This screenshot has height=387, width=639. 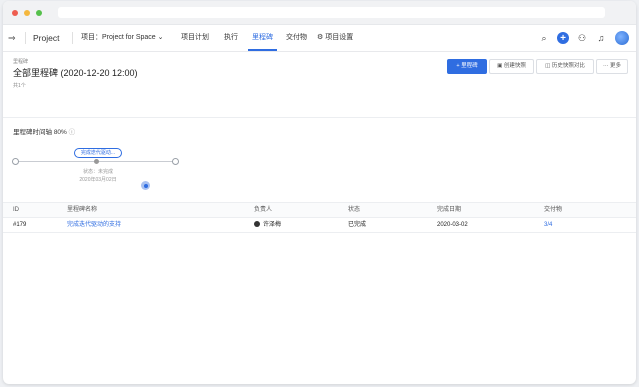 I want to click on title-bar, so click(x=319, y=13).